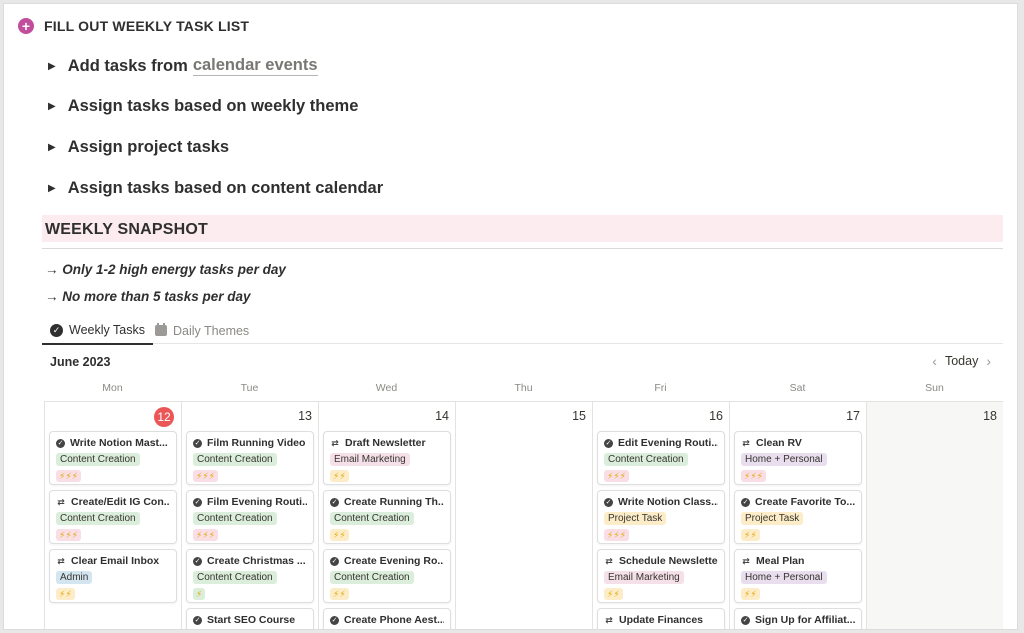 The height and width of the screenshot is (633, 1024). Describe the element at coordinates (213, 106) in the screenshot. I see `toggle-text: Assign tasks based on weekly theme` at that location.